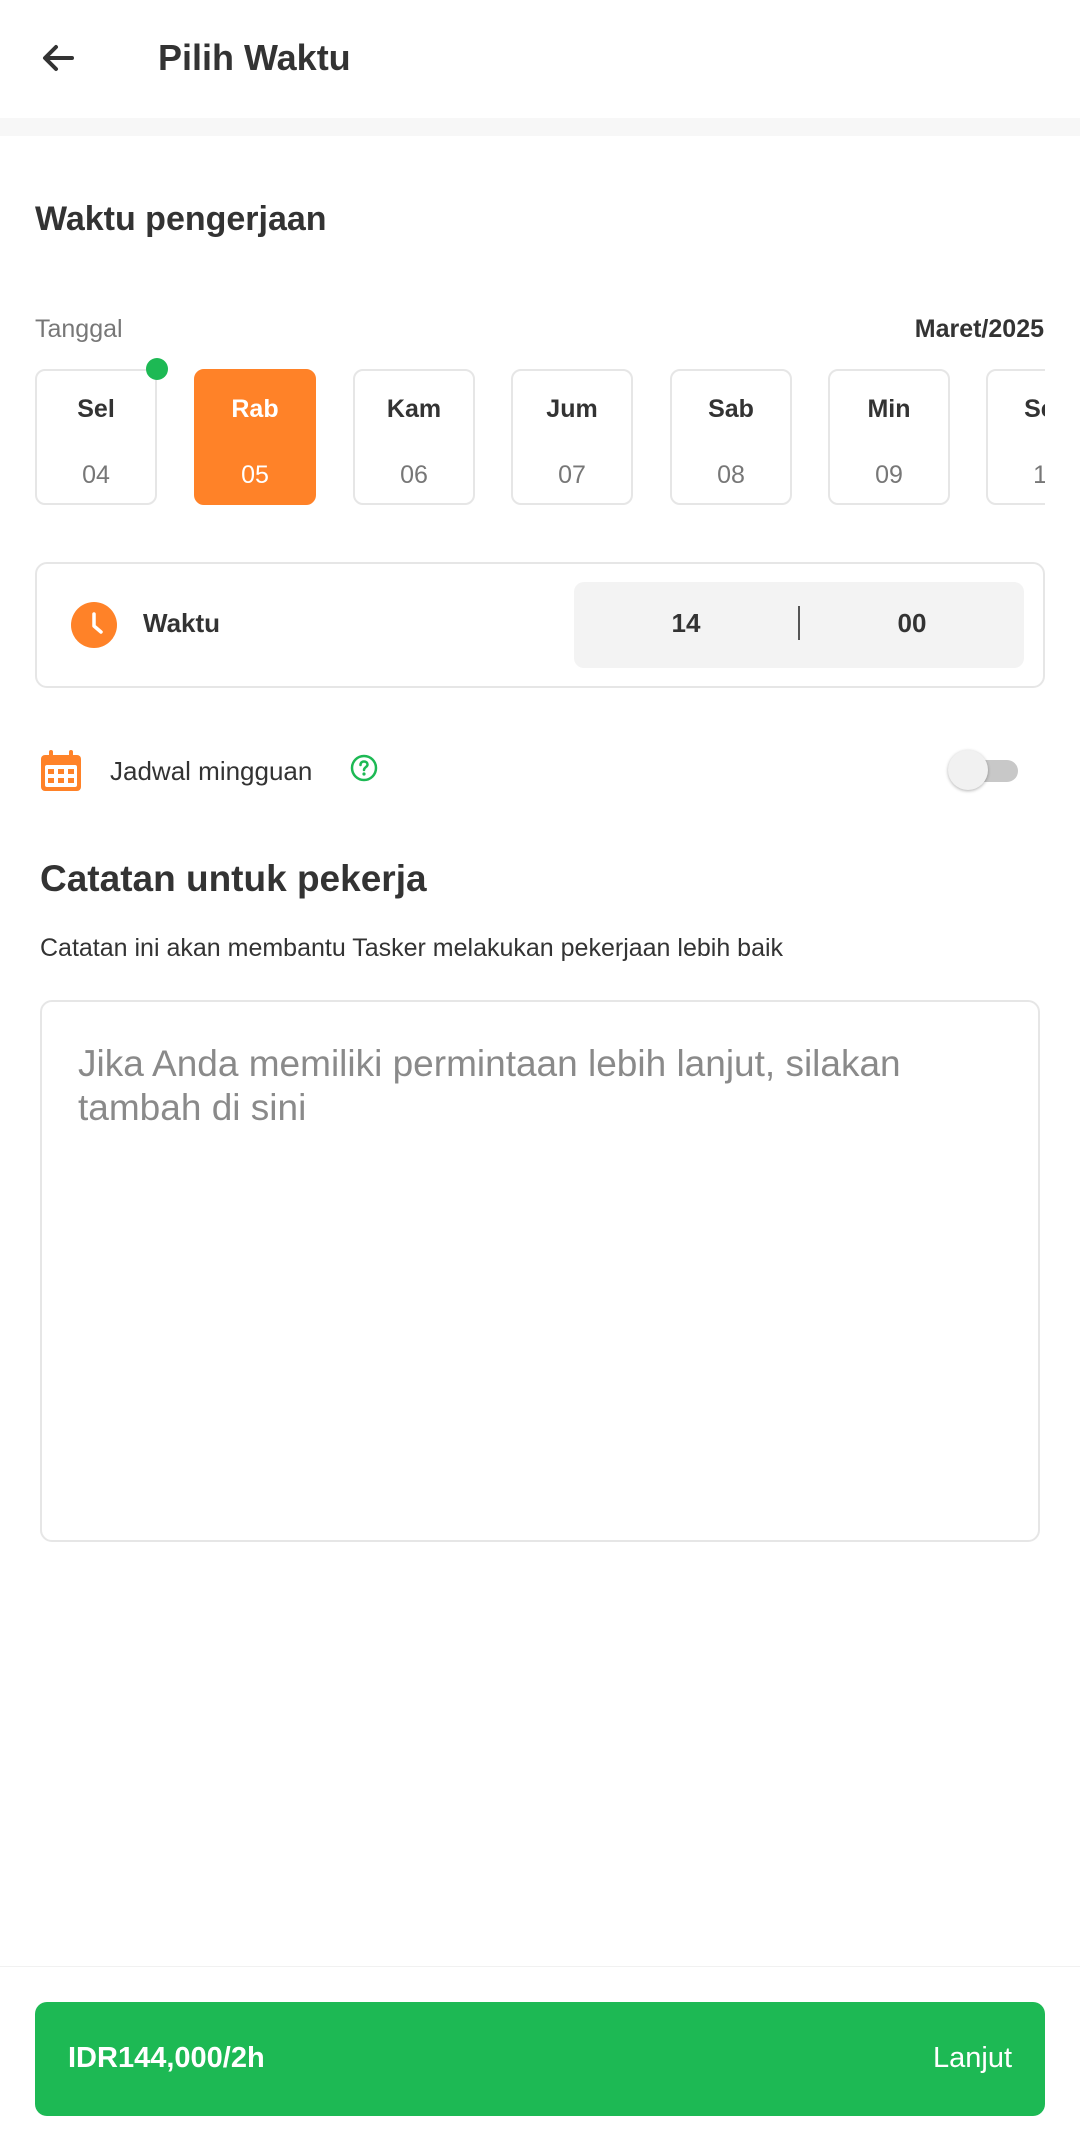 The height and width of the screenshot is (2133, 1080). What do you see at coordinates (255, 475) in the screenshot?
I see `date-number: 05` at bounding box center [255, 475].